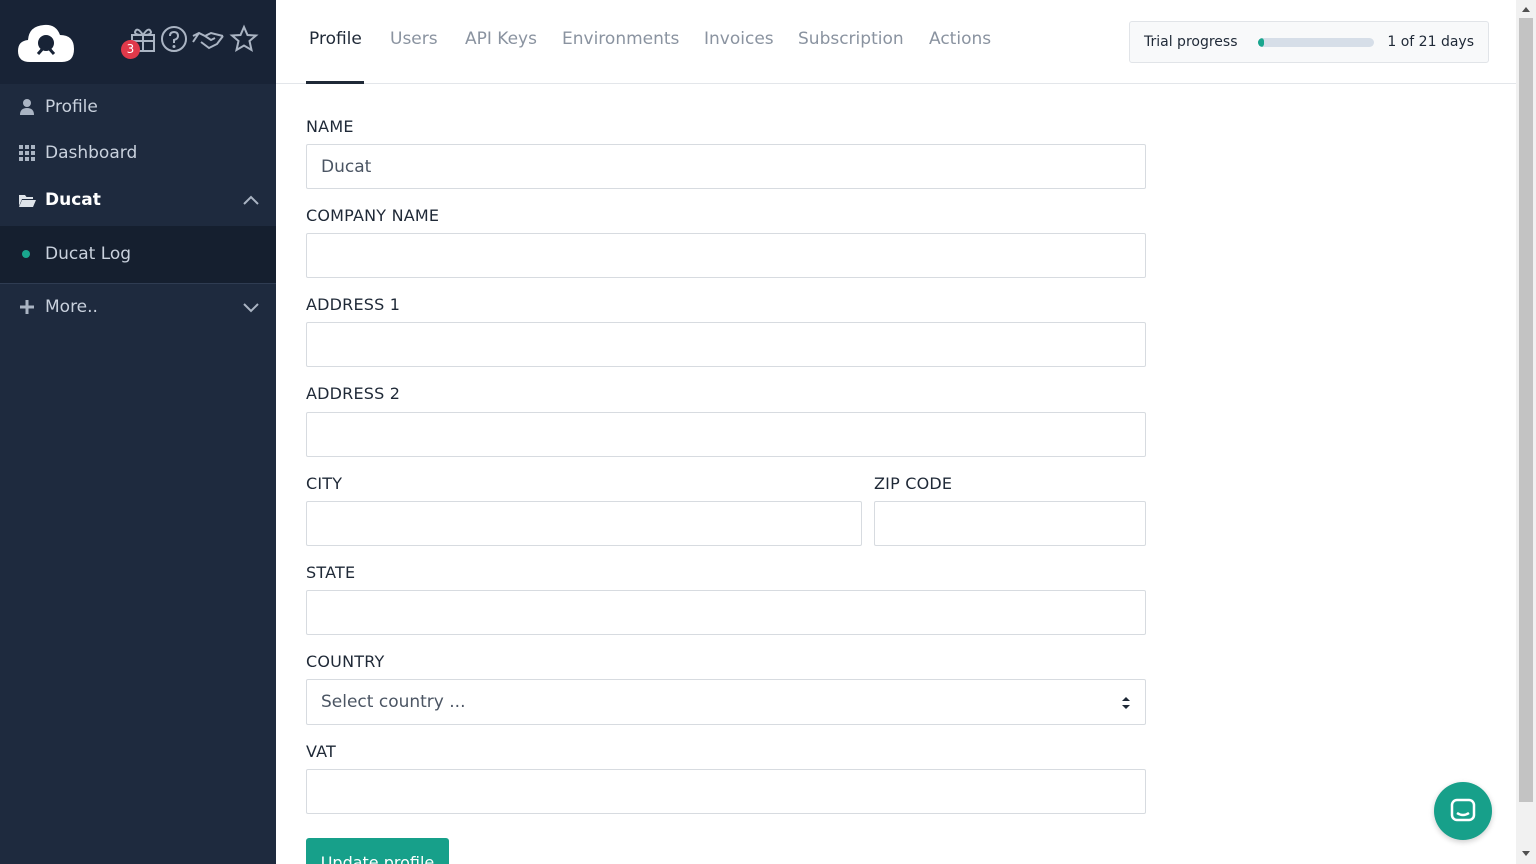 The height and width of the screenshot is (864, 1536). Describe the element at coordinates (1191, 42) in the screenshot. I see `trial-progress-label: Trial progress` at that location.